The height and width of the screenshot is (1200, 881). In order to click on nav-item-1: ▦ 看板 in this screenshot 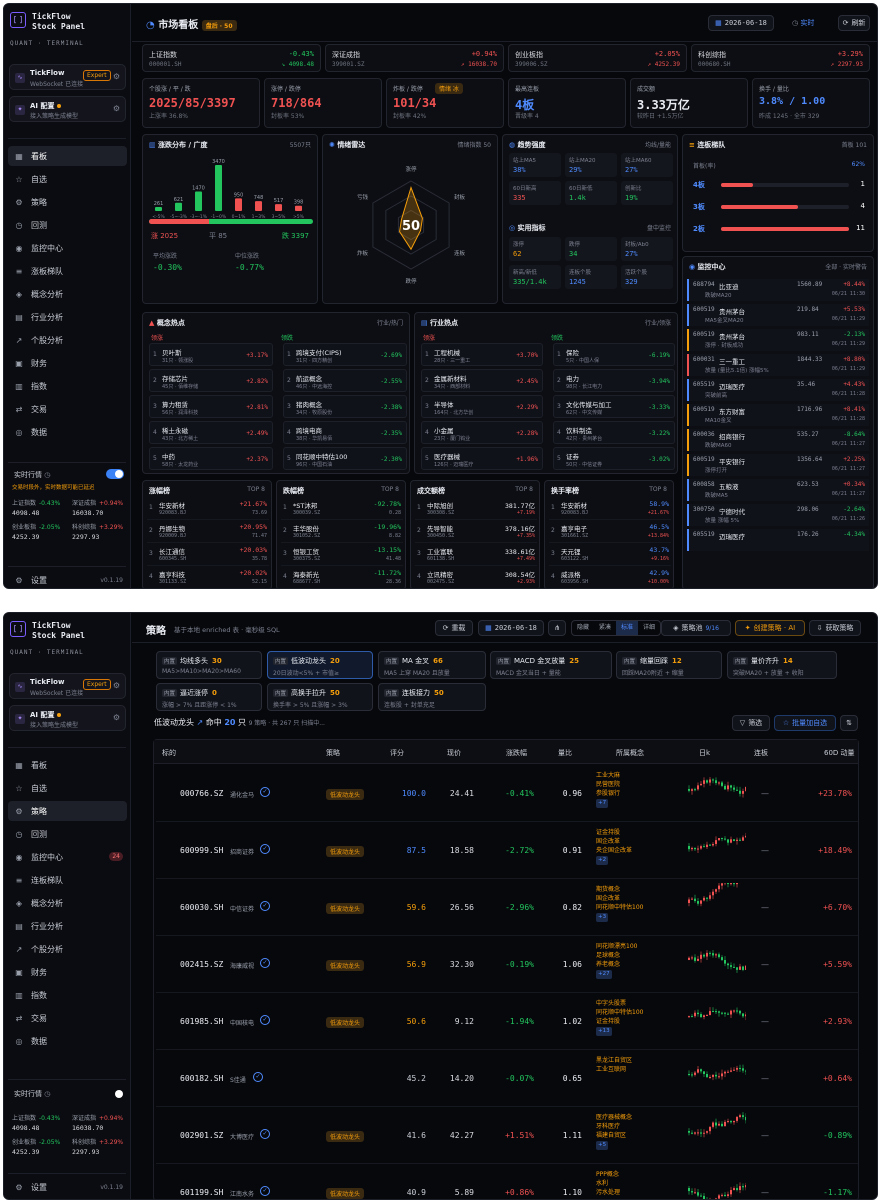, I will do `click(67, 765)`.